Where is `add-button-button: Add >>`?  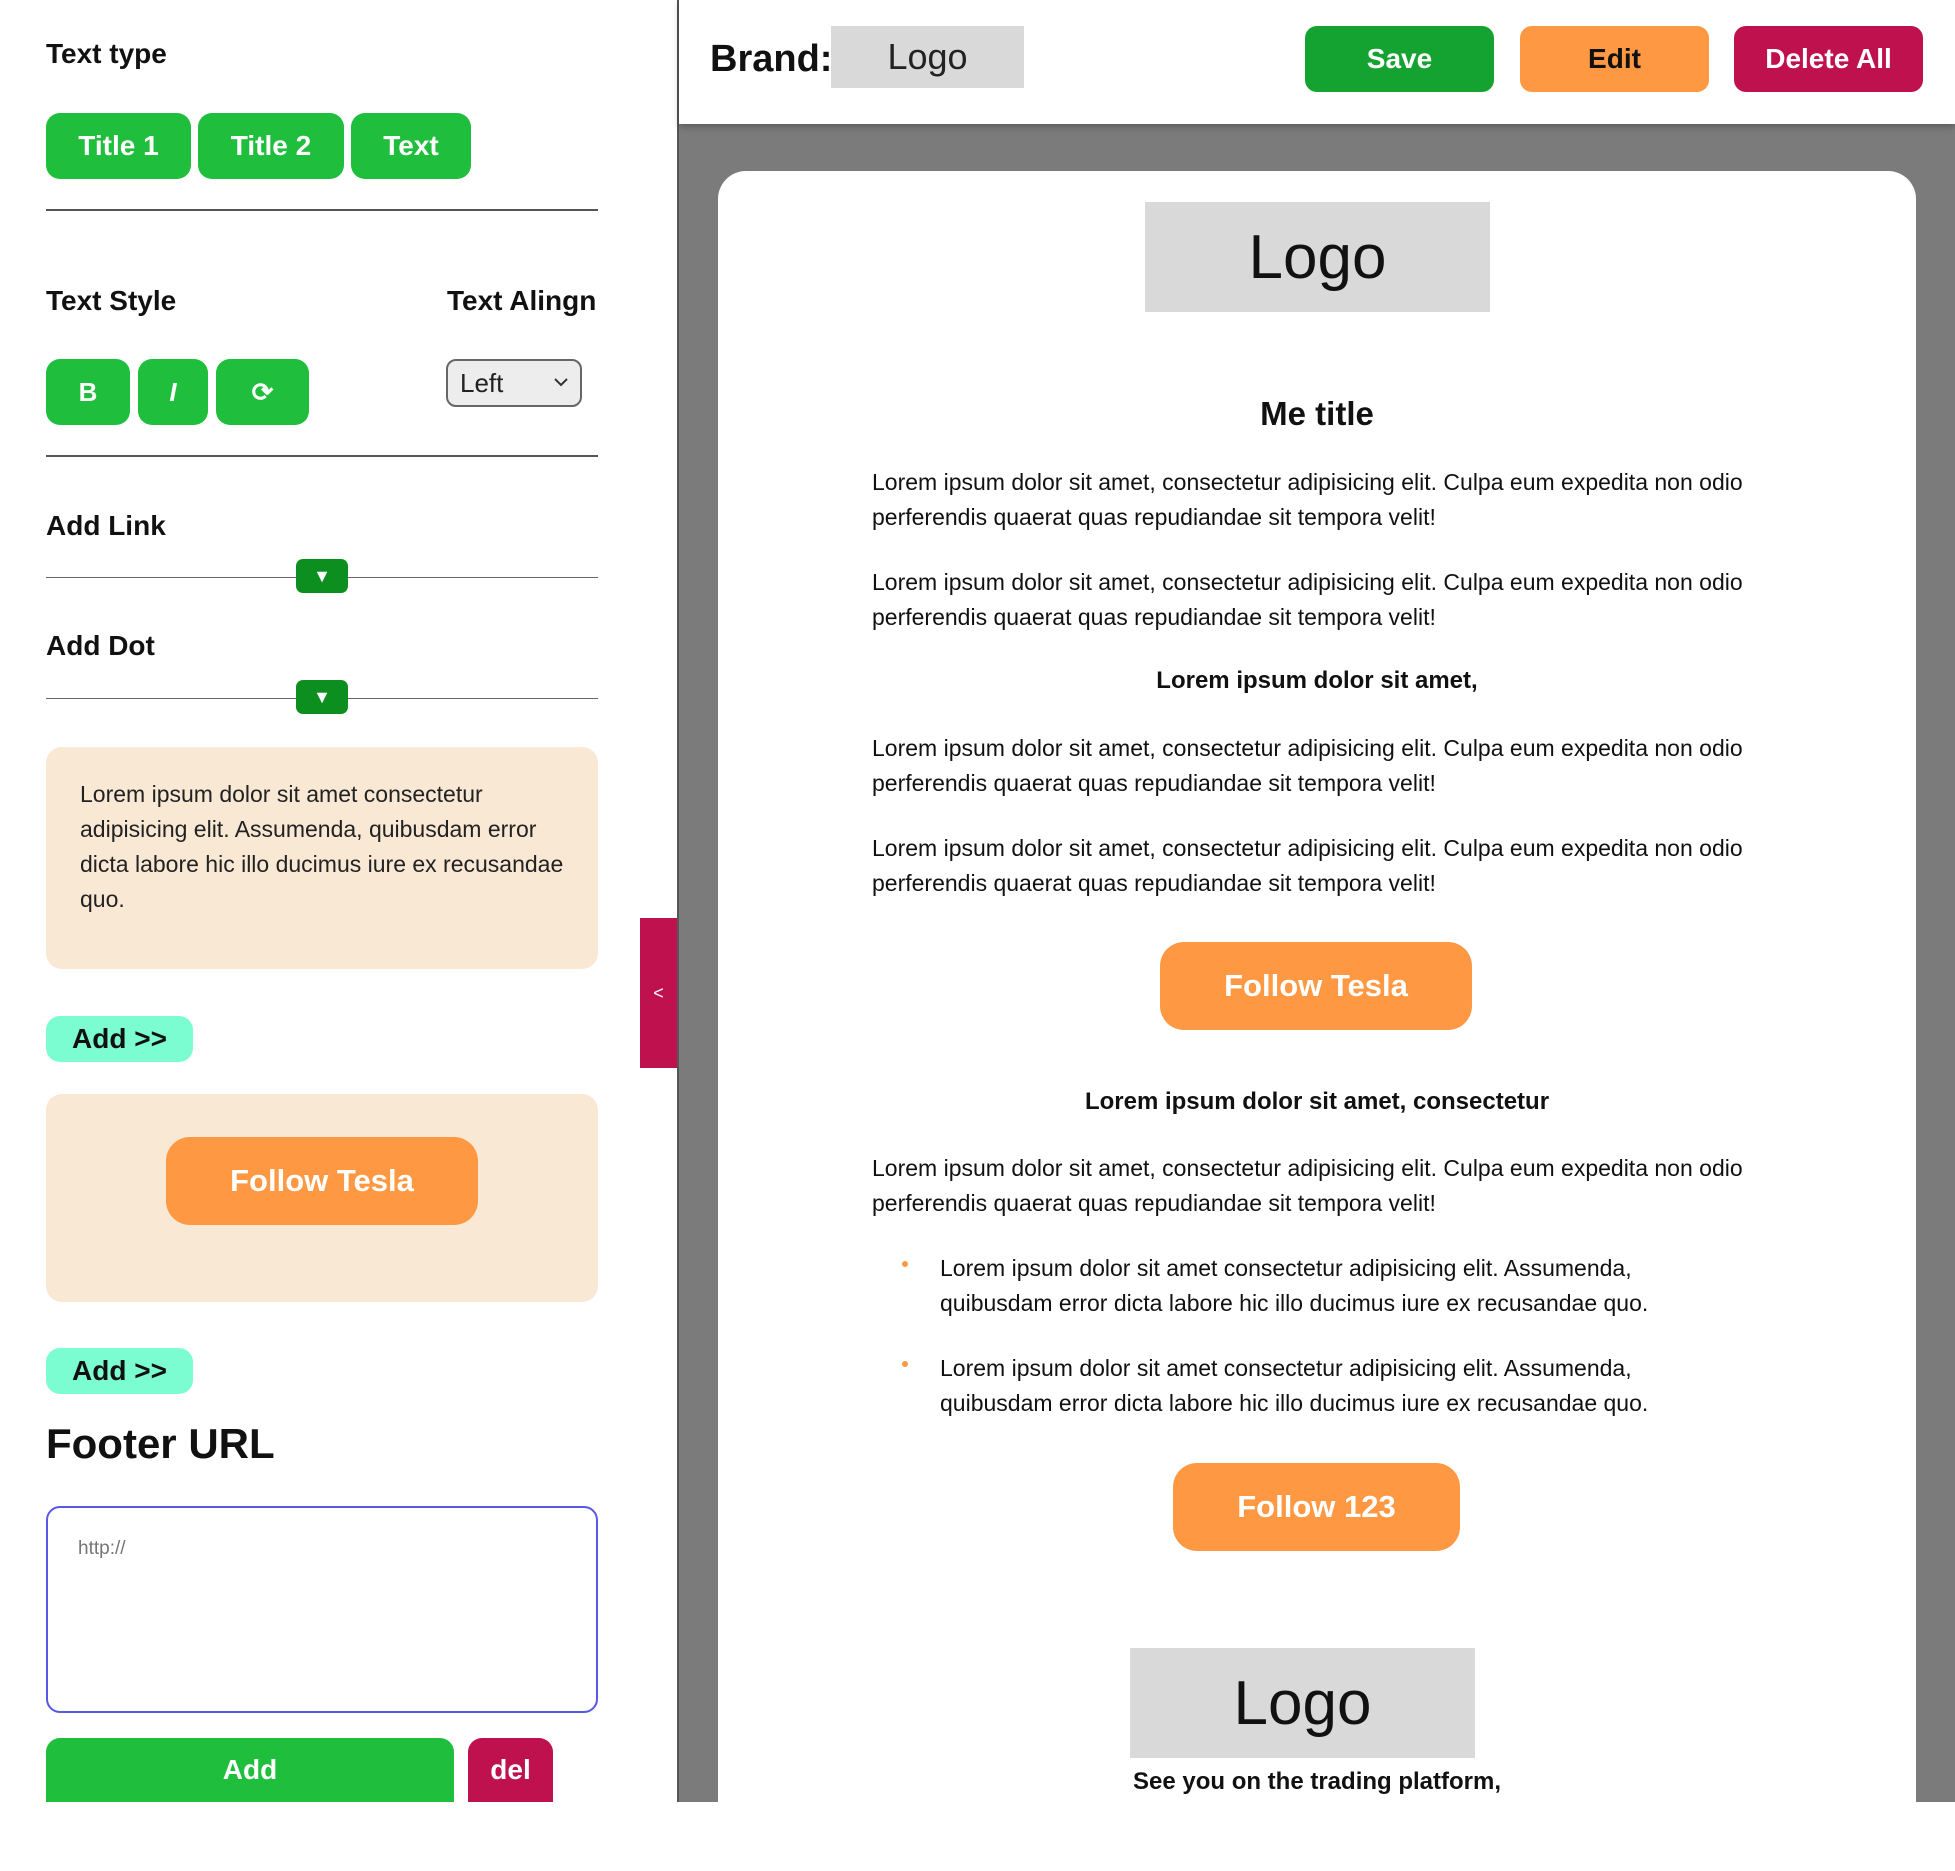
add-button-button: Add >> is located at coordinates (119, 1371).